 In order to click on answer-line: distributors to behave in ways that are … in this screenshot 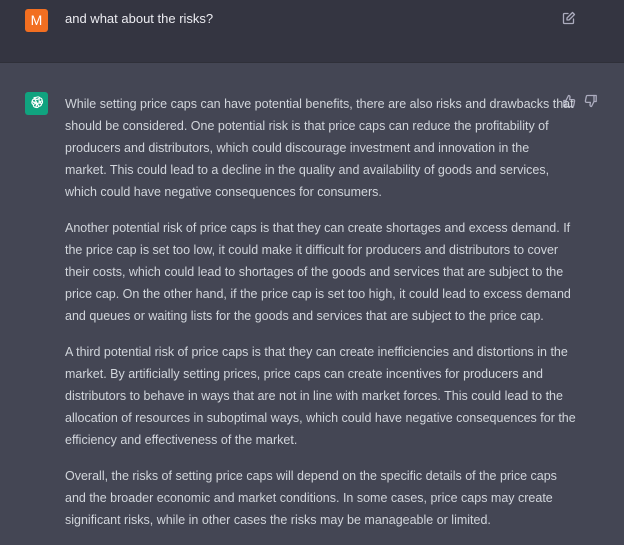, I will do `click(314, 396)`.